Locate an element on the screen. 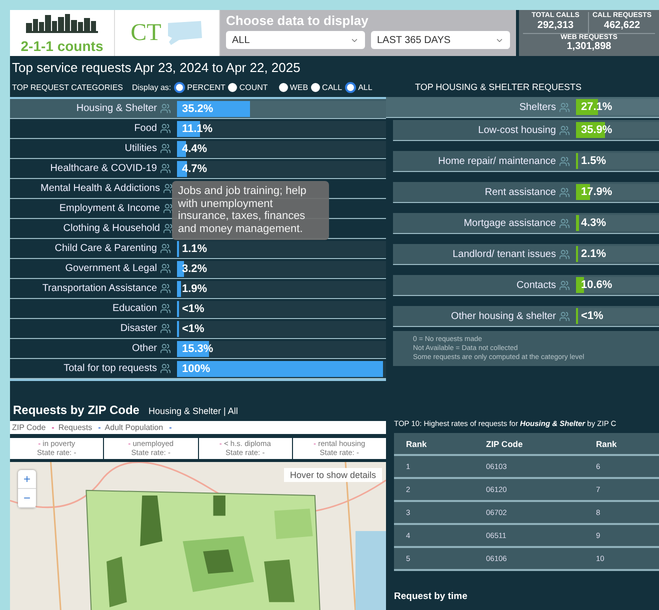 This screenshot has width=659, height=610. category-row: Total for top requests 100% is located at coordinates (198, 369).